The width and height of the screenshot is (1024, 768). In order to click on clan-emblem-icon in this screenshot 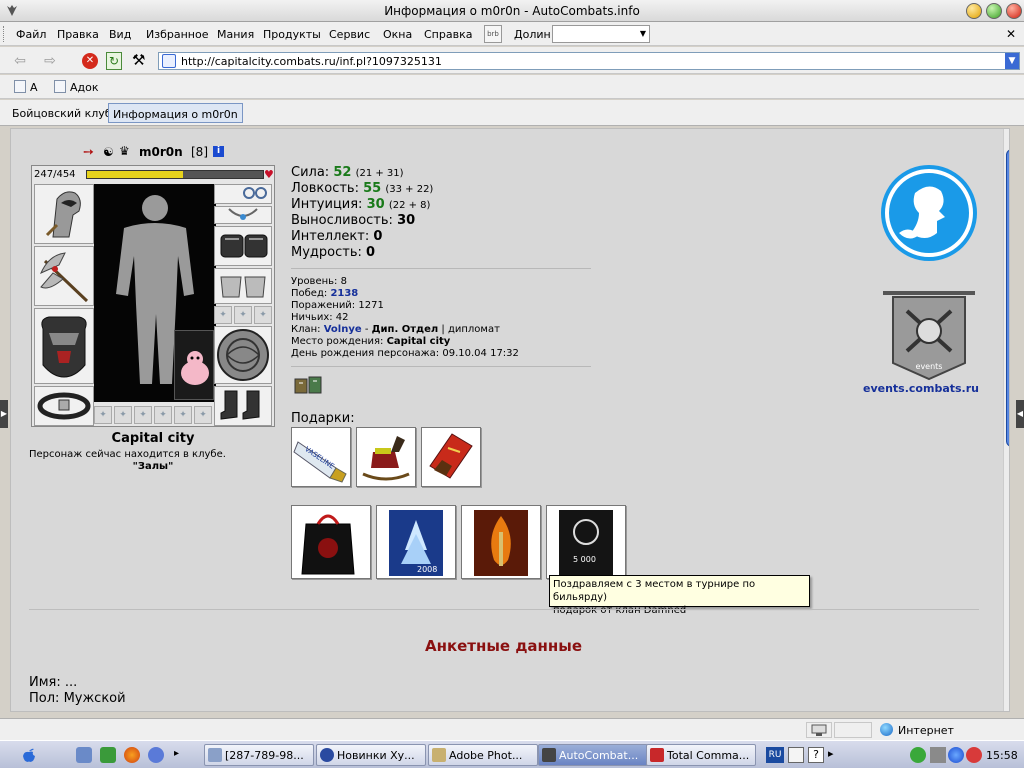, I will do `click(309, 386)`.